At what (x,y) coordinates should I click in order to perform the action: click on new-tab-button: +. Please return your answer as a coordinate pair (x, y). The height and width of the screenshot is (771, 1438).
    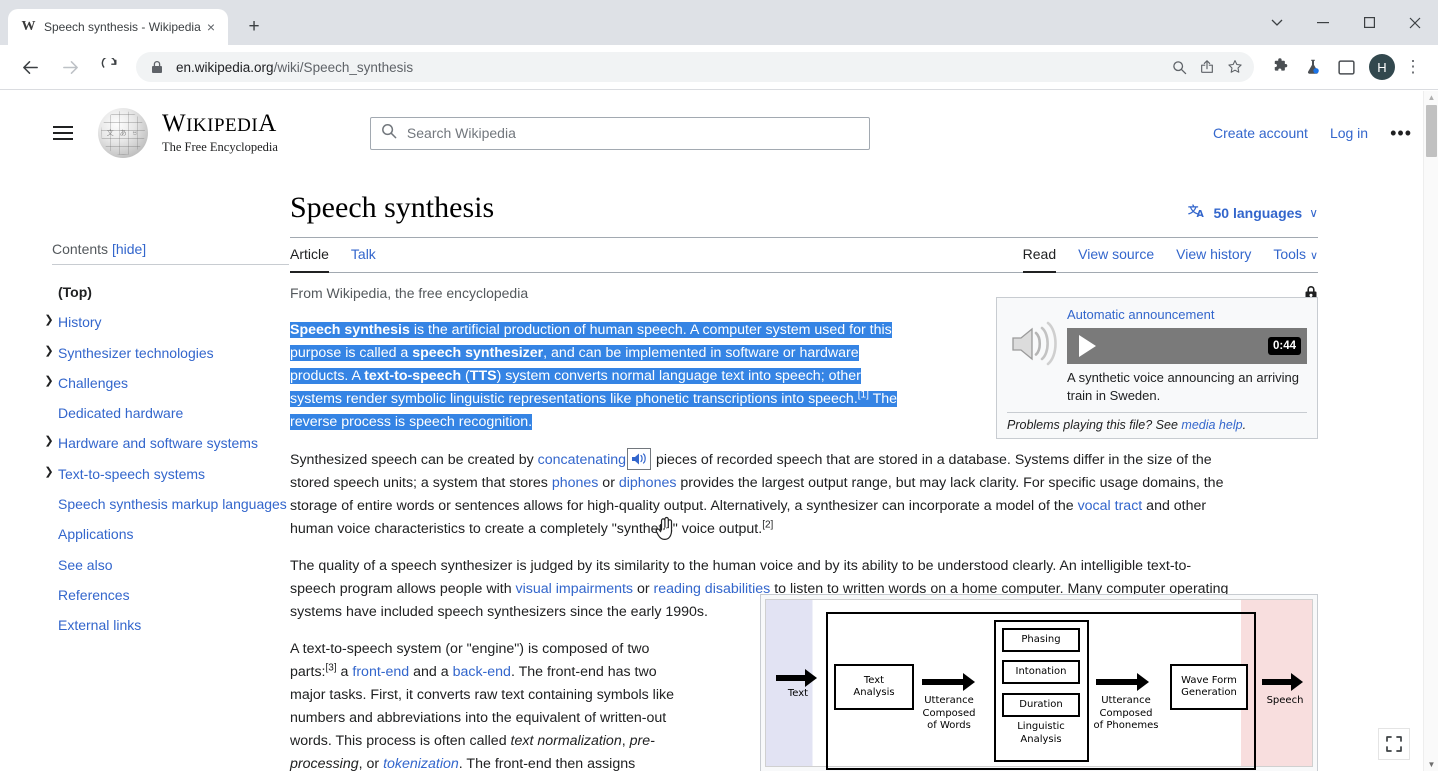
    Looking at the image, I should click on (254, 27).